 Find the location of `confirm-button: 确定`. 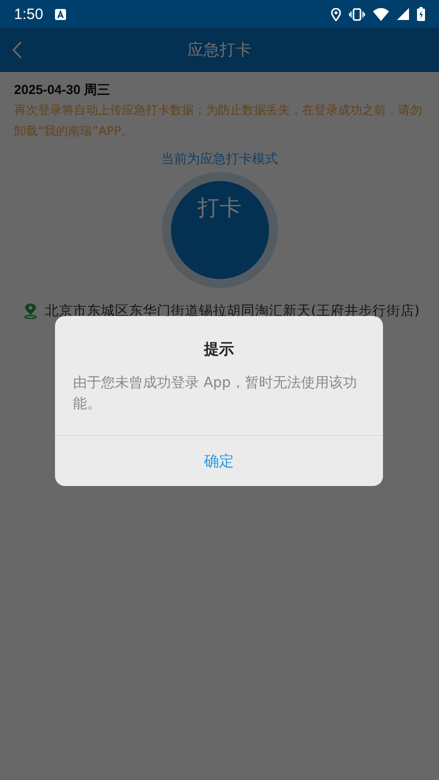

confirm-button: 确定 is located at coordinates (219, 461).